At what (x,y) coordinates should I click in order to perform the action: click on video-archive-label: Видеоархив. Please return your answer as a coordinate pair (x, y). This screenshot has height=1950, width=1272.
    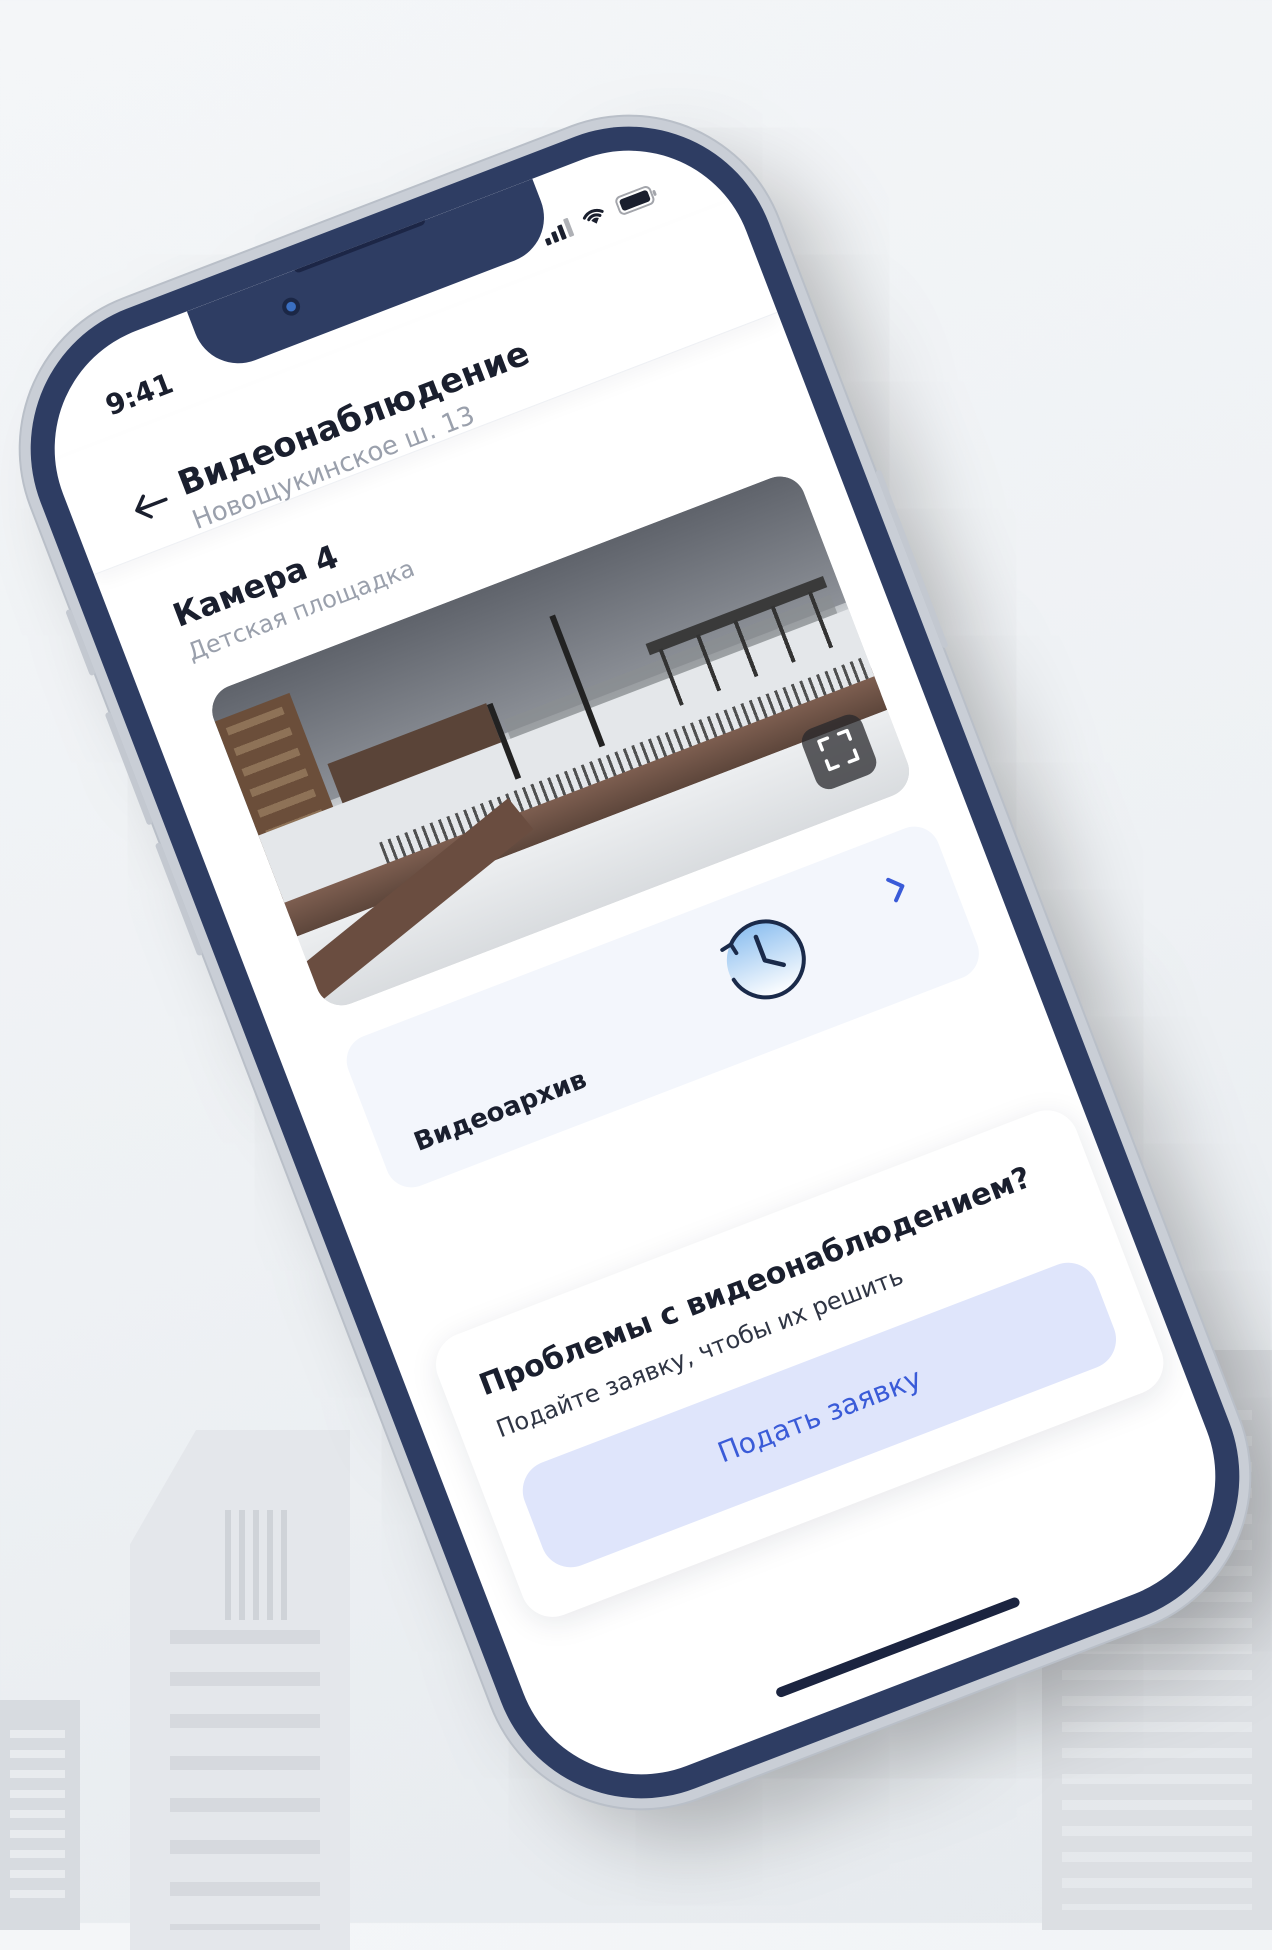
    Looking at the image, I should click on (500, 1111).